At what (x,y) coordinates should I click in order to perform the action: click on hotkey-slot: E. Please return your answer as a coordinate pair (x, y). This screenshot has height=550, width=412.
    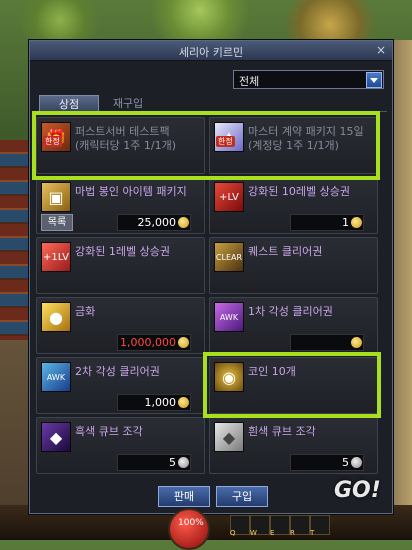
    Looking at the image, I should click on (280, 526).